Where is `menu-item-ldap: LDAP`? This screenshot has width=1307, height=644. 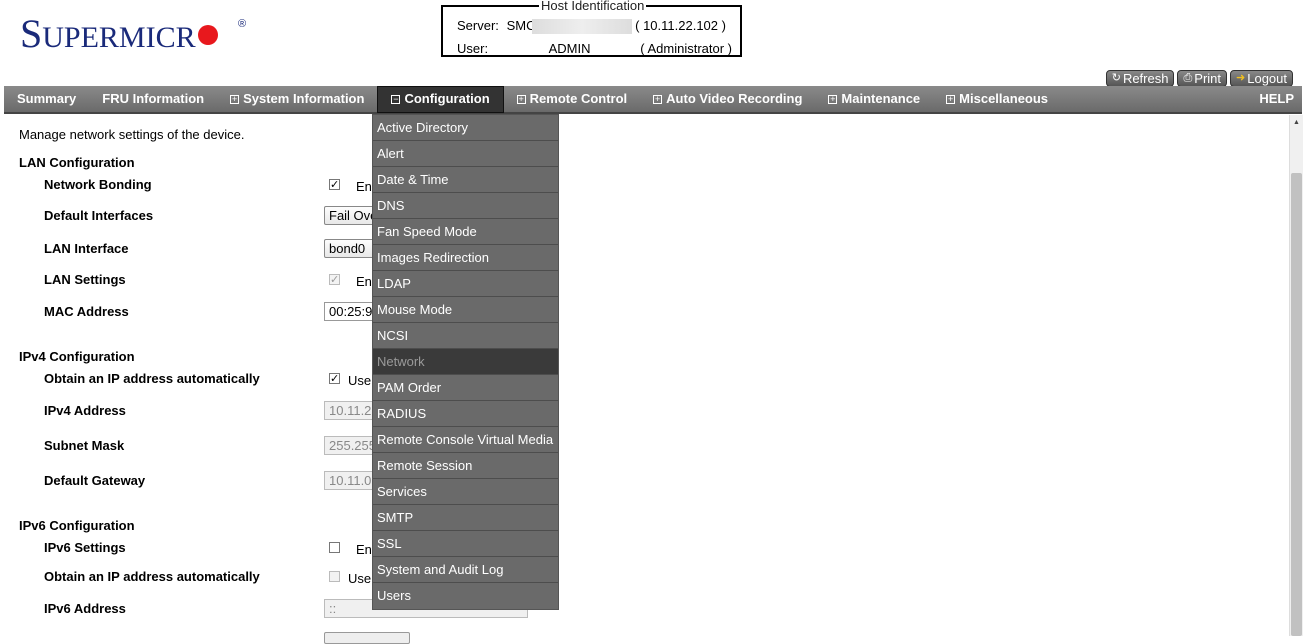
menu-item-ldap: LDAP is located at coordinates (465, 284).